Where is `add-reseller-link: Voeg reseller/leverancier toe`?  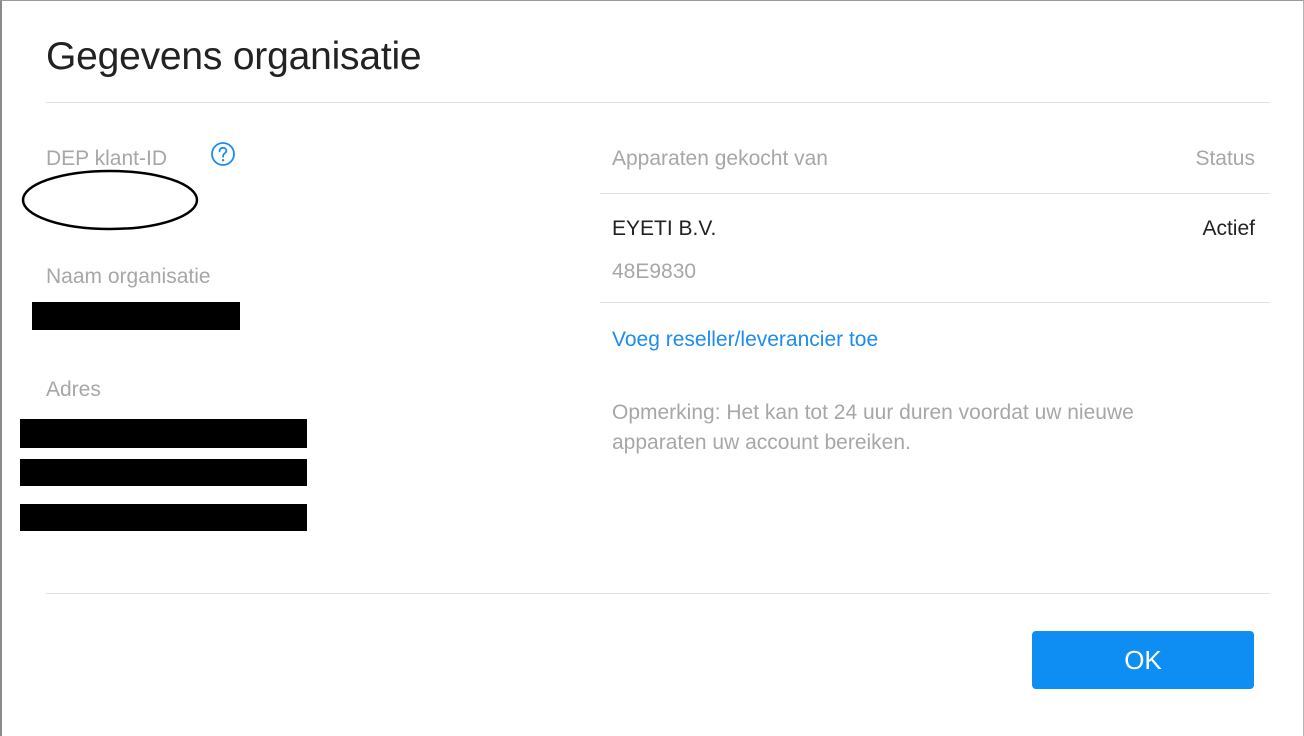 add-reseller-link: Voeg reseller/leverancier toe is located at coordinates (745, 340).